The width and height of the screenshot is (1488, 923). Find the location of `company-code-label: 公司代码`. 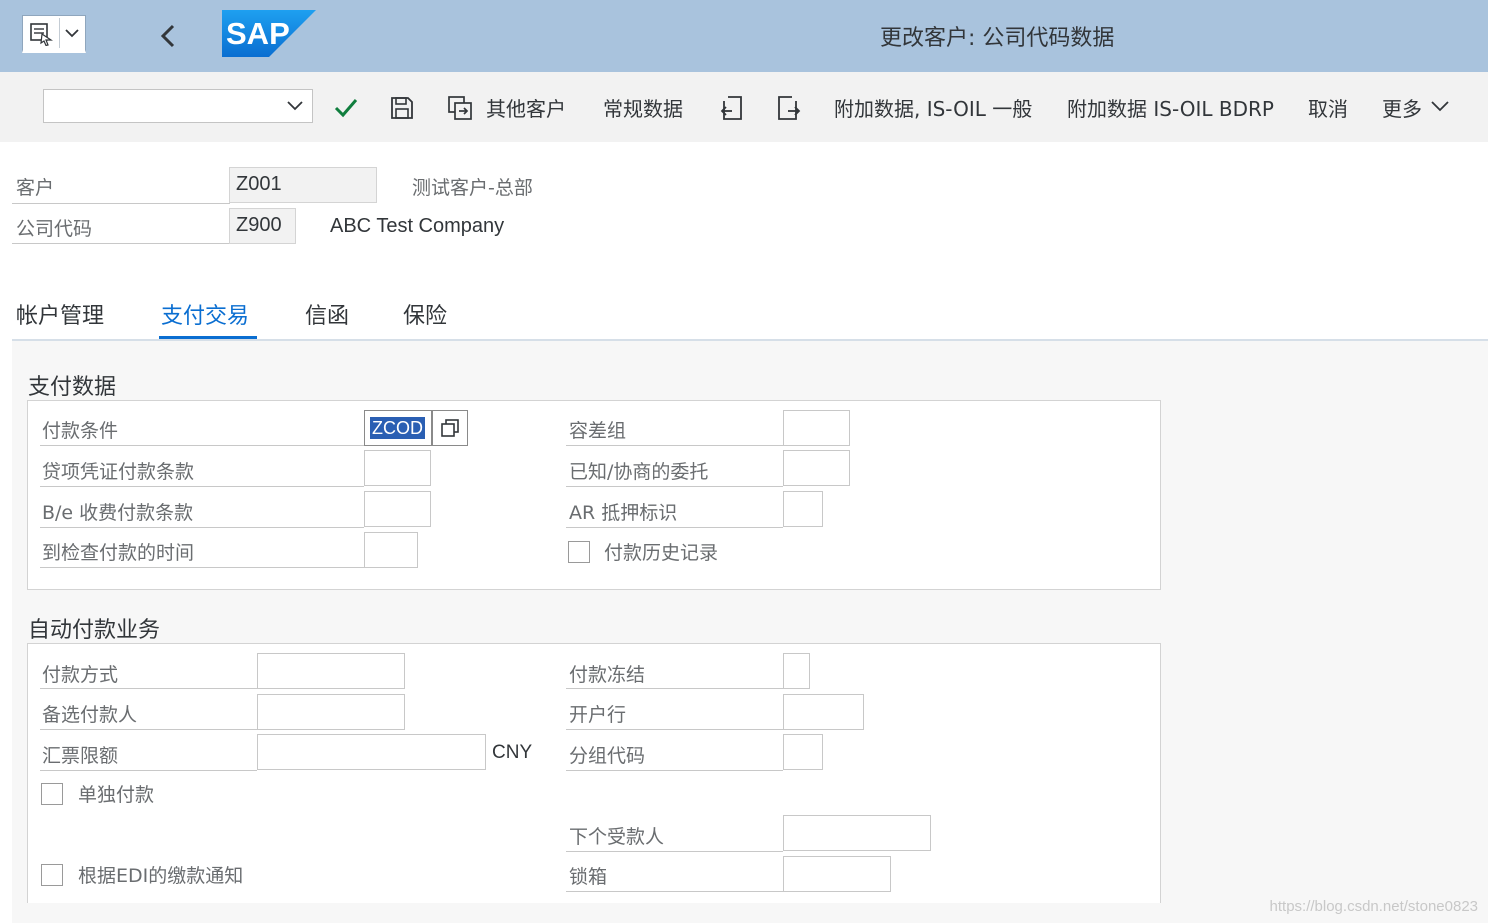

company-code-label: 公司代码 is located at coordinates (54, 229).